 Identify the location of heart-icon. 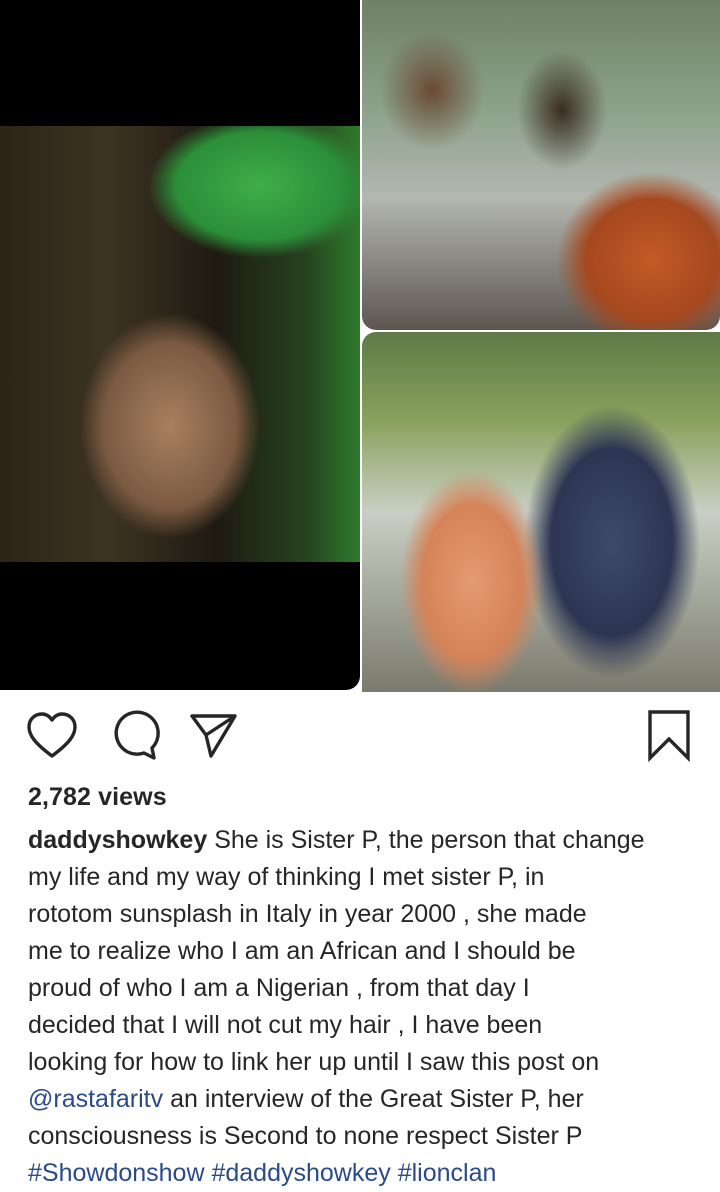
(52, 737).